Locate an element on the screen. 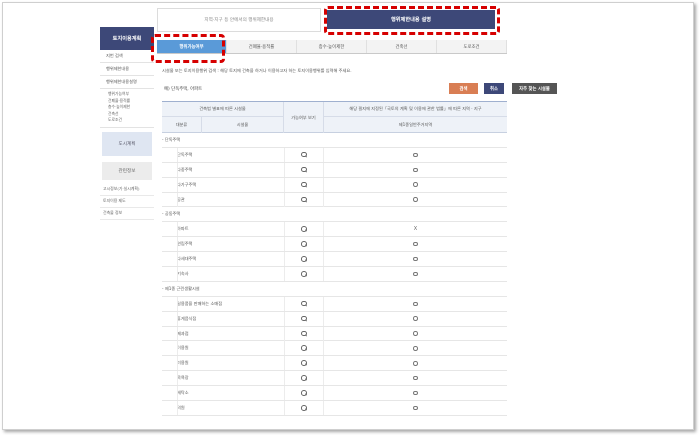 Image resolution: width=700 pixels, height=435 pixels. facility-name: 일용품을 판매하는 소매점 is located at coordinates (200, 303).